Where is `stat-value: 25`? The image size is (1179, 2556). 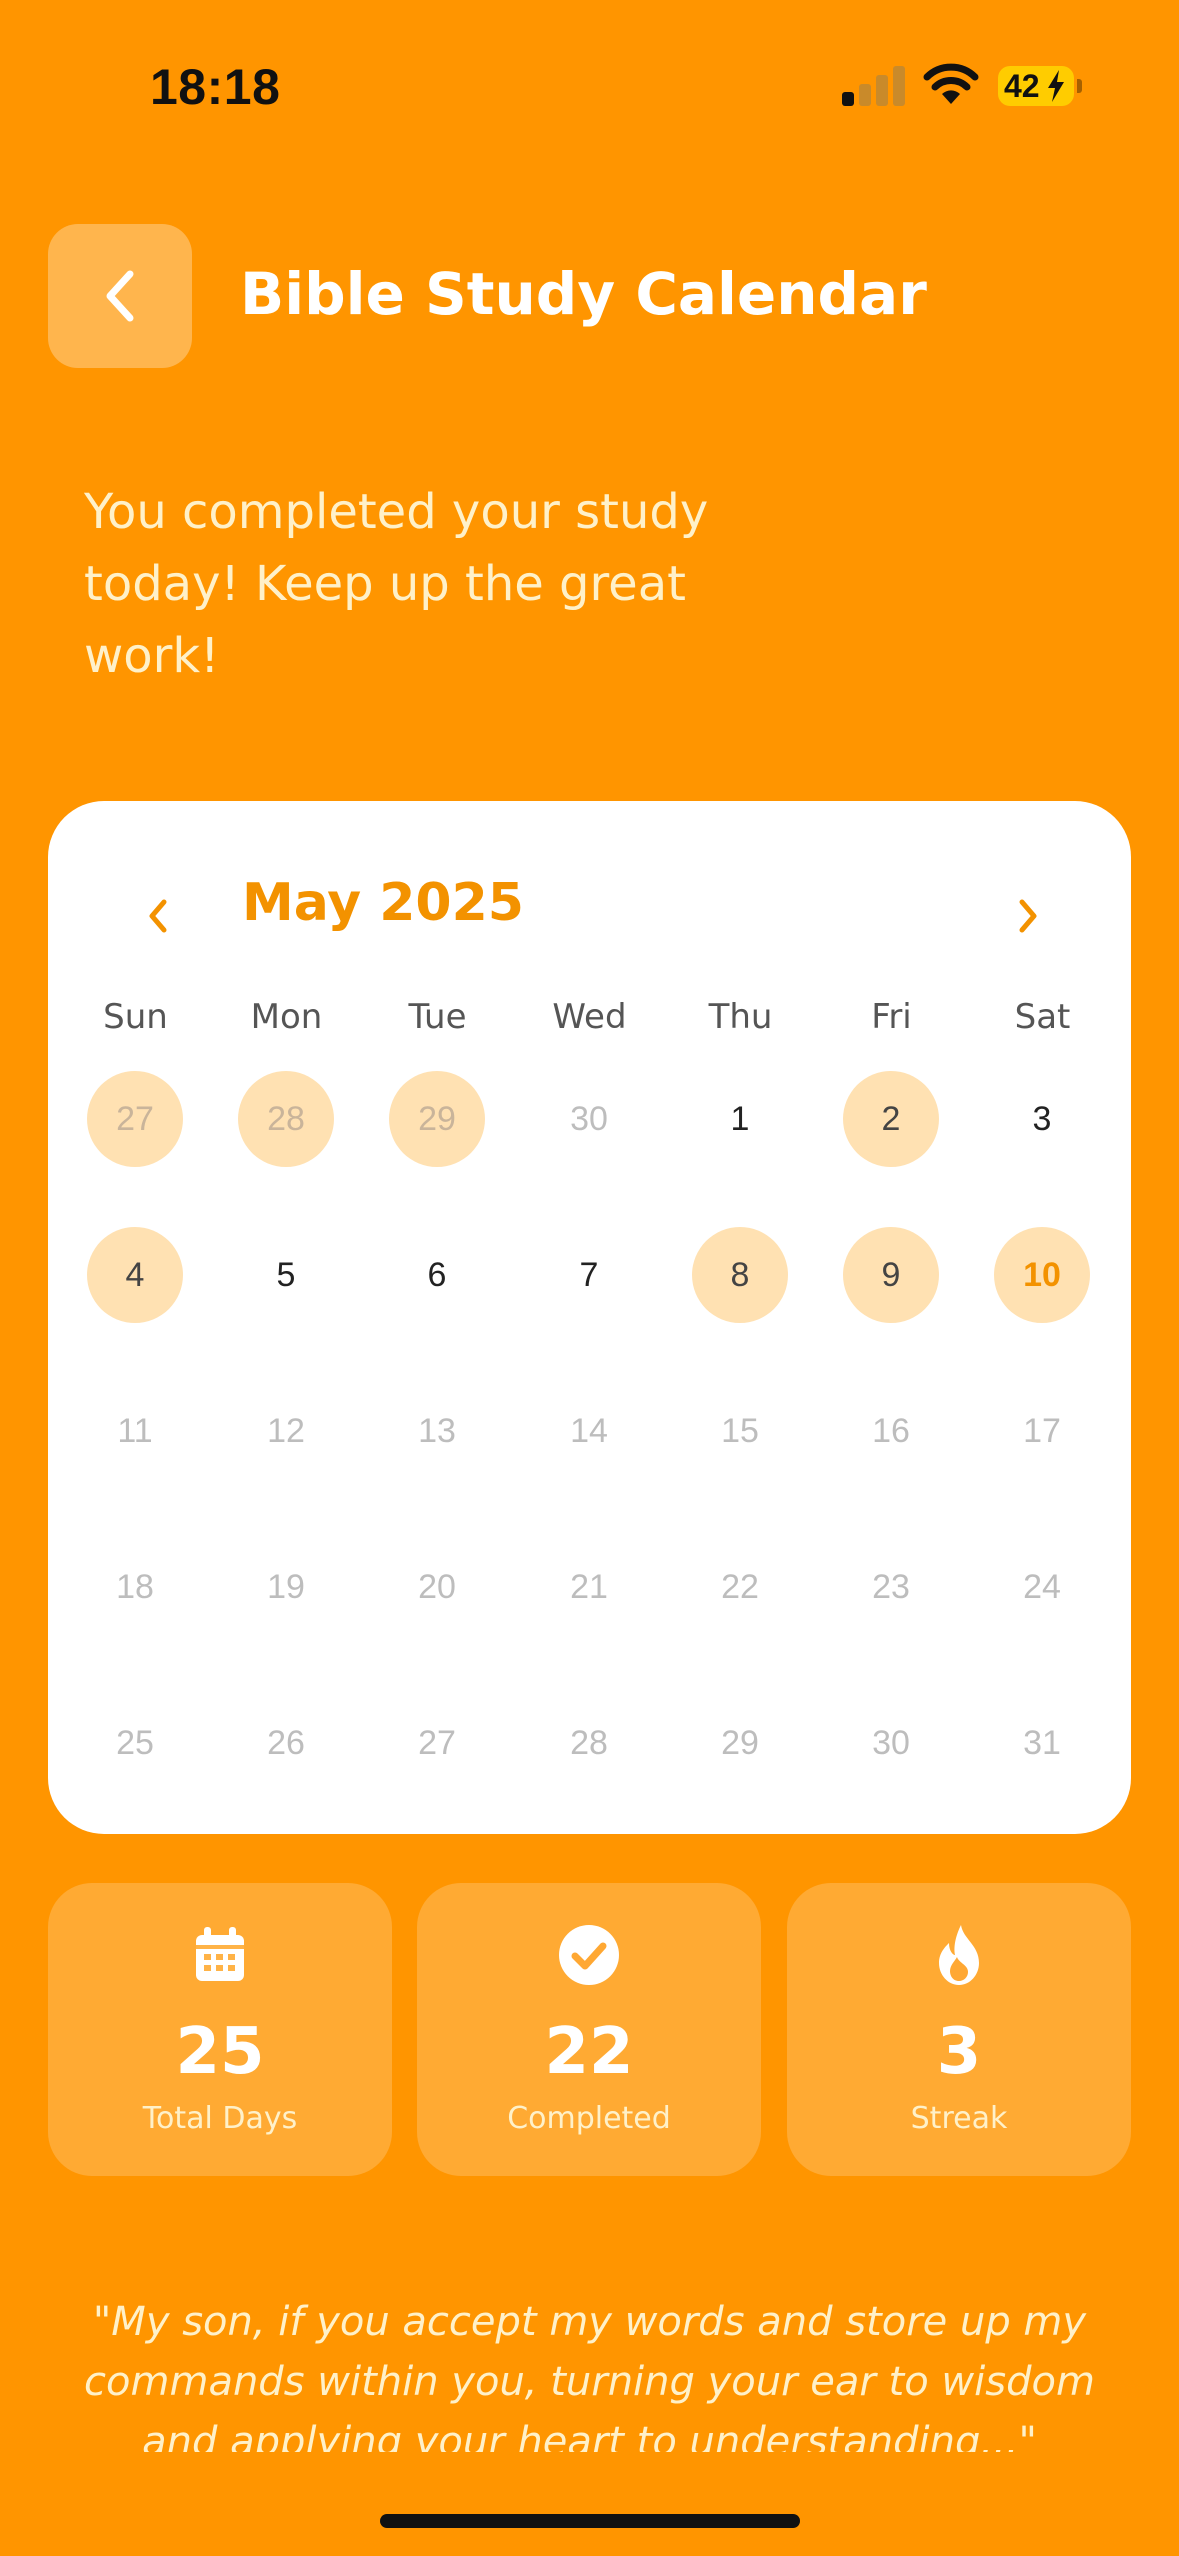 stat-value: 25 is located at coordinates (220, 2052).